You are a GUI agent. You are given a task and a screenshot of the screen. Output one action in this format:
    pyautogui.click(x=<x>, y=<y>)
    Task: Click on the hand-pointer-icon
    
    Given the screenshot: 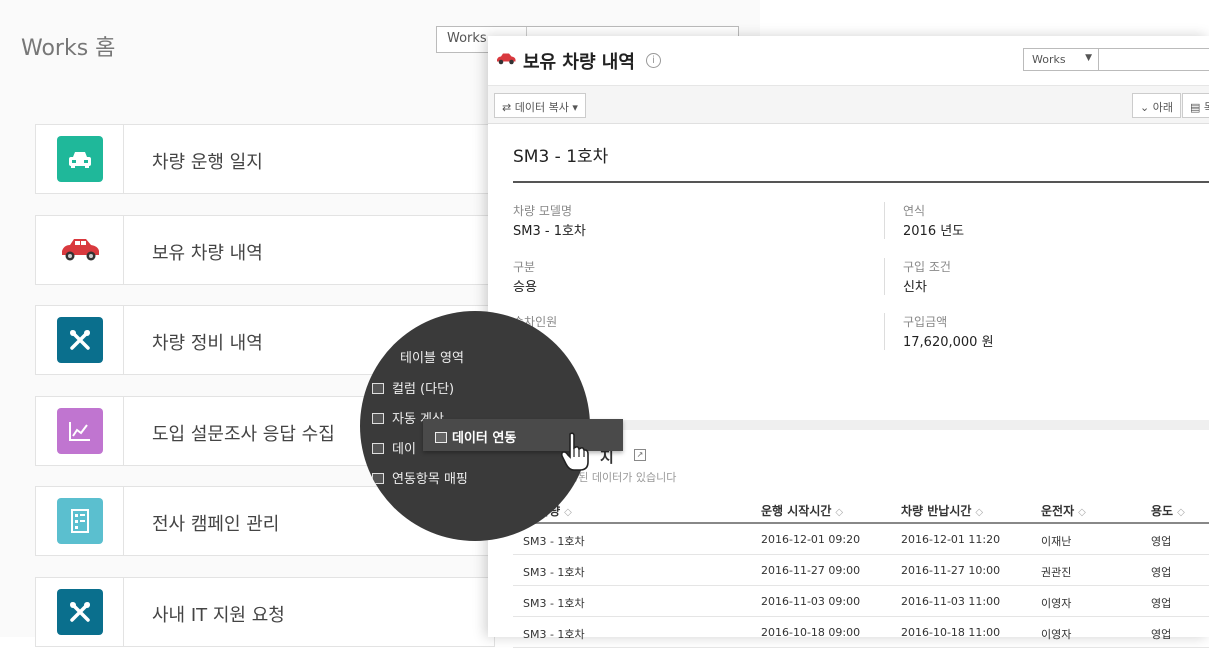 What is the action you would take?
    pyautogui.click(x=575, y=454)
    